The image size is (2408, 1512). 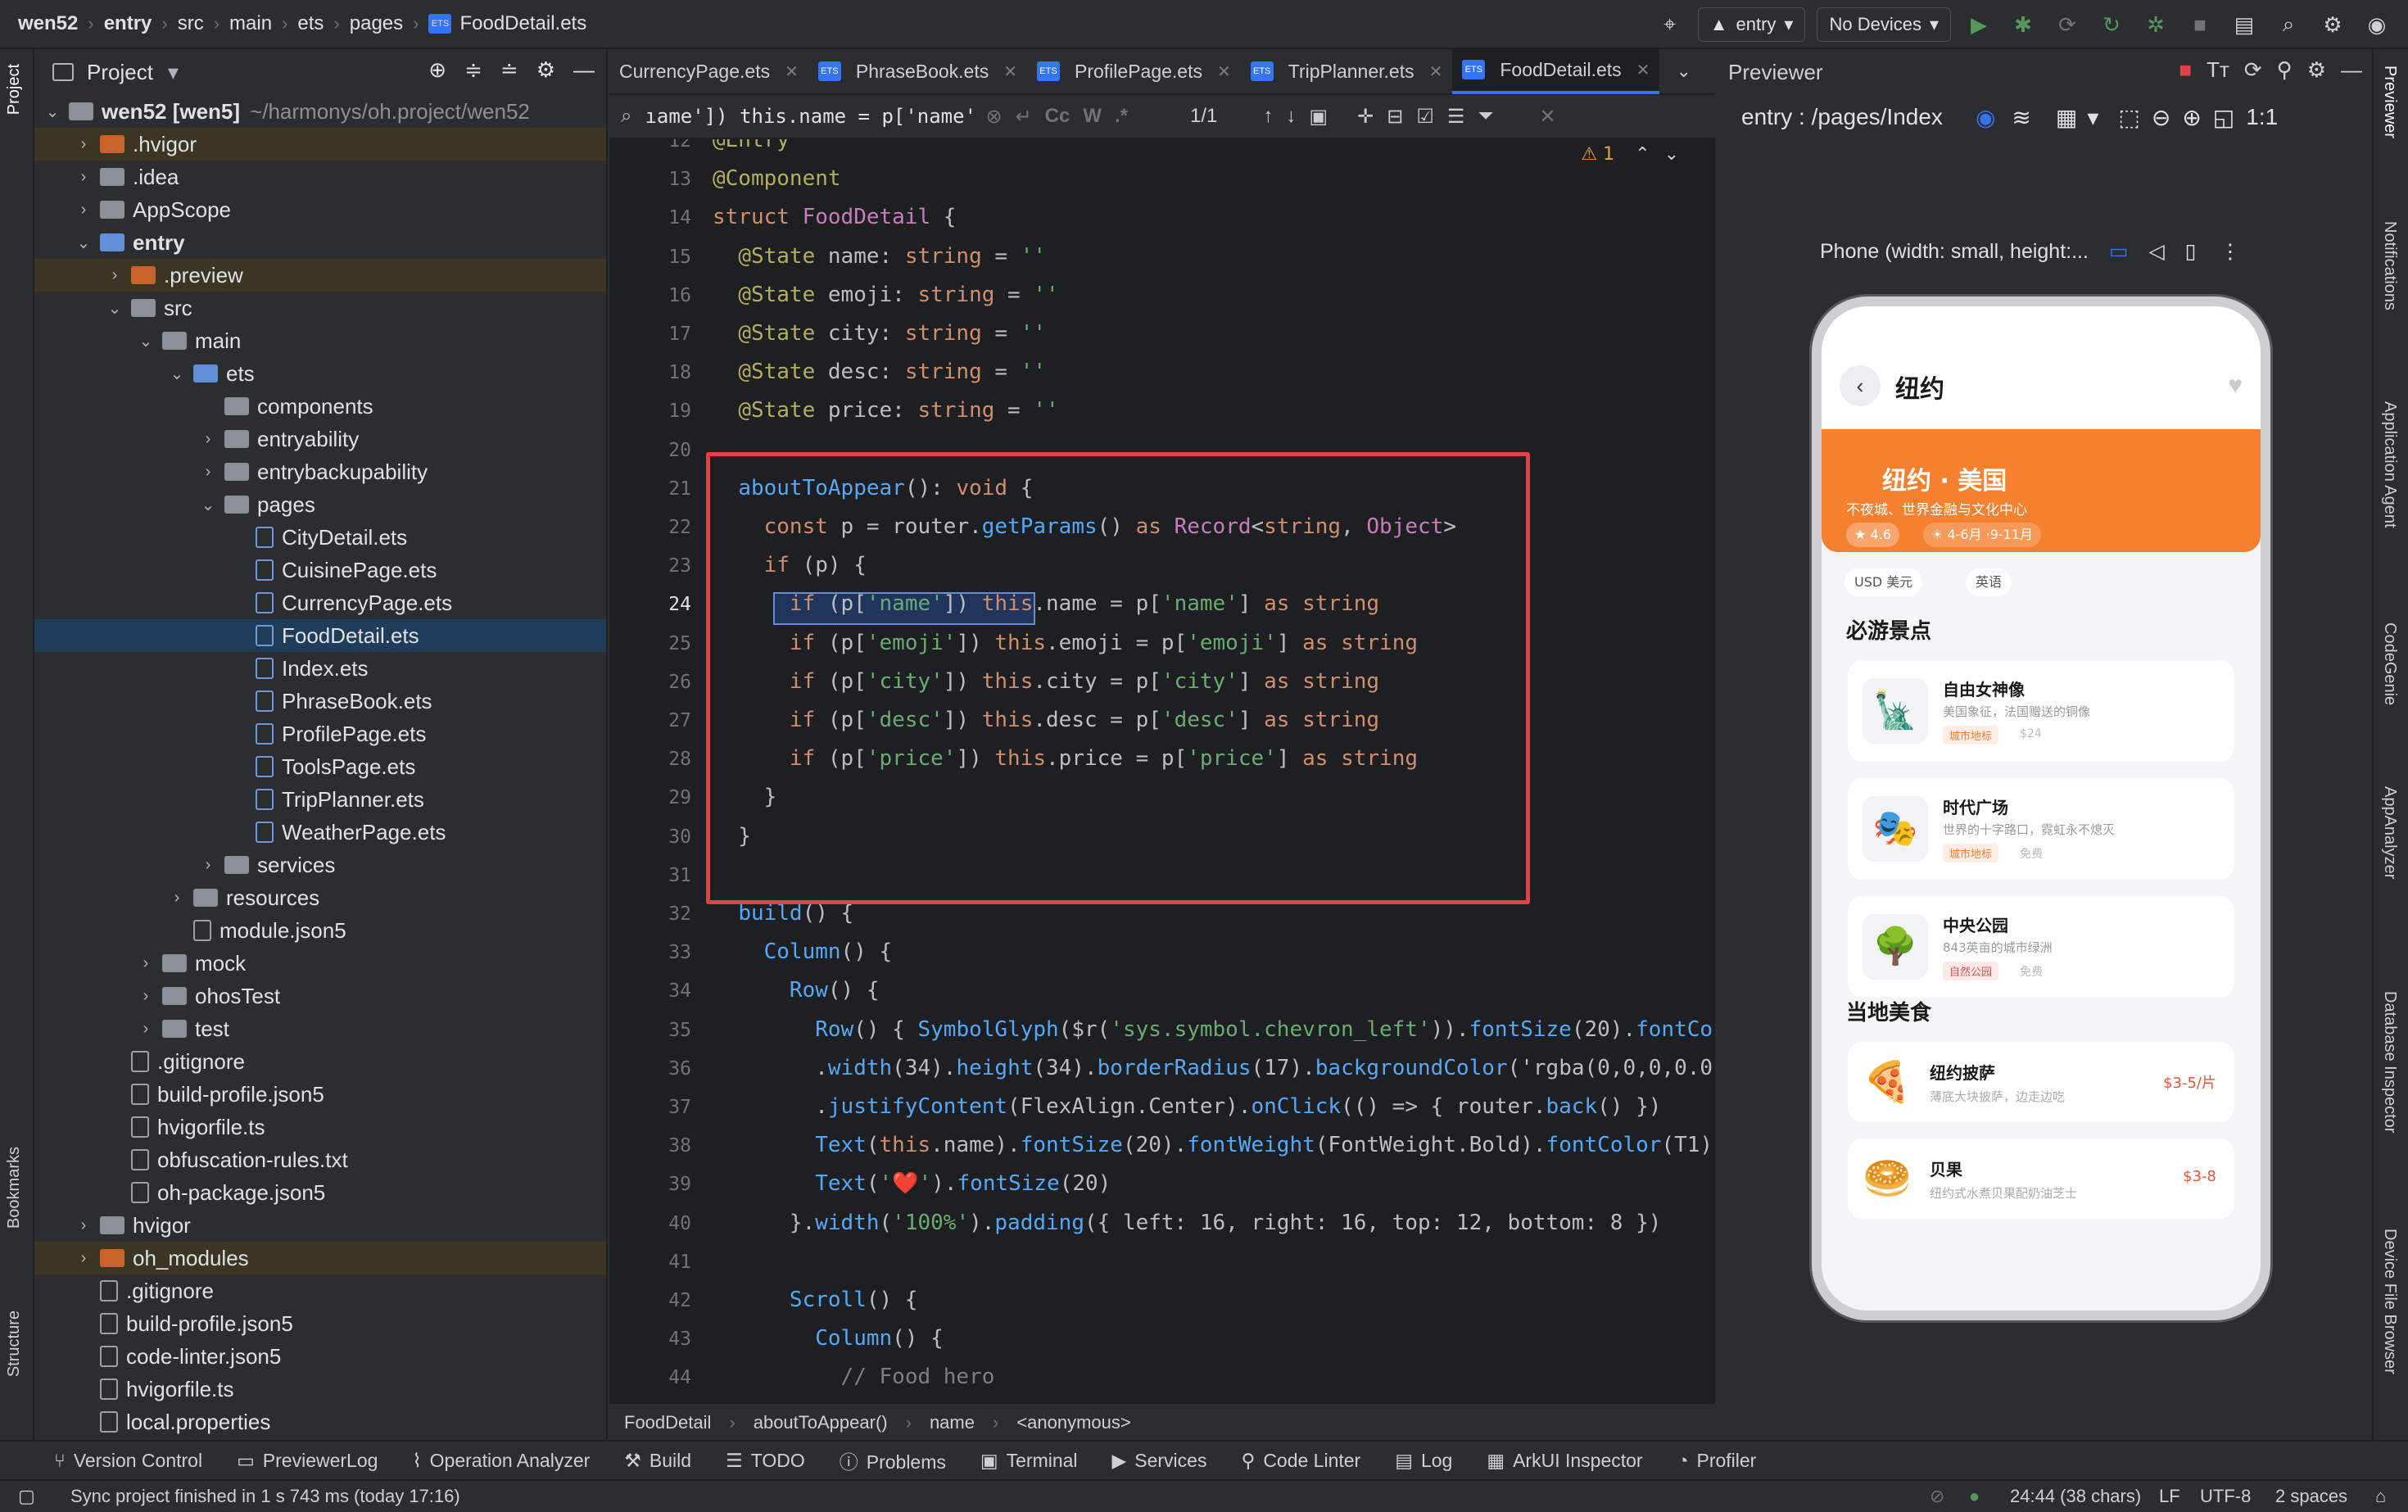 I want to click on device-select: No Devices ▾, so click(x=1884, y=25).